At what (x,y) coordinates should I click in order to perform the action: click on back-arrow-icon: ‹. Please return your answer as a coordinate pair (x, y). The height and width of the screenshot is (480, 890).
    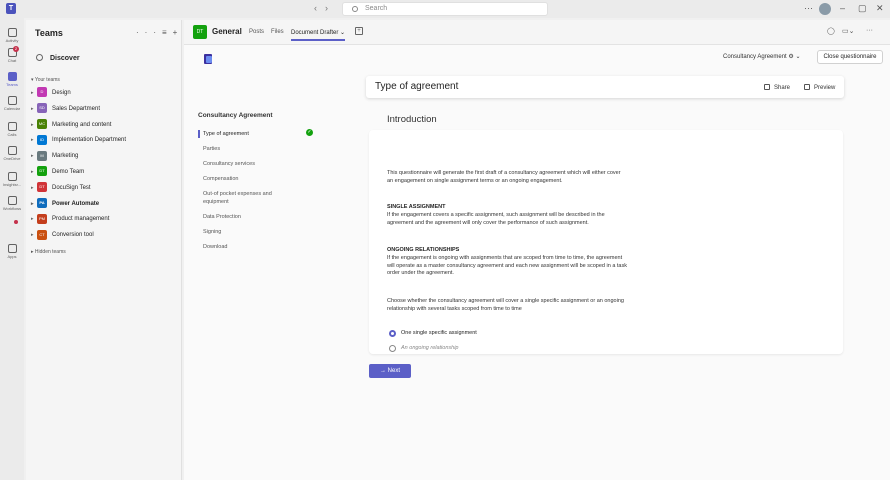
    Looking at the image, I should click on (319, 8).